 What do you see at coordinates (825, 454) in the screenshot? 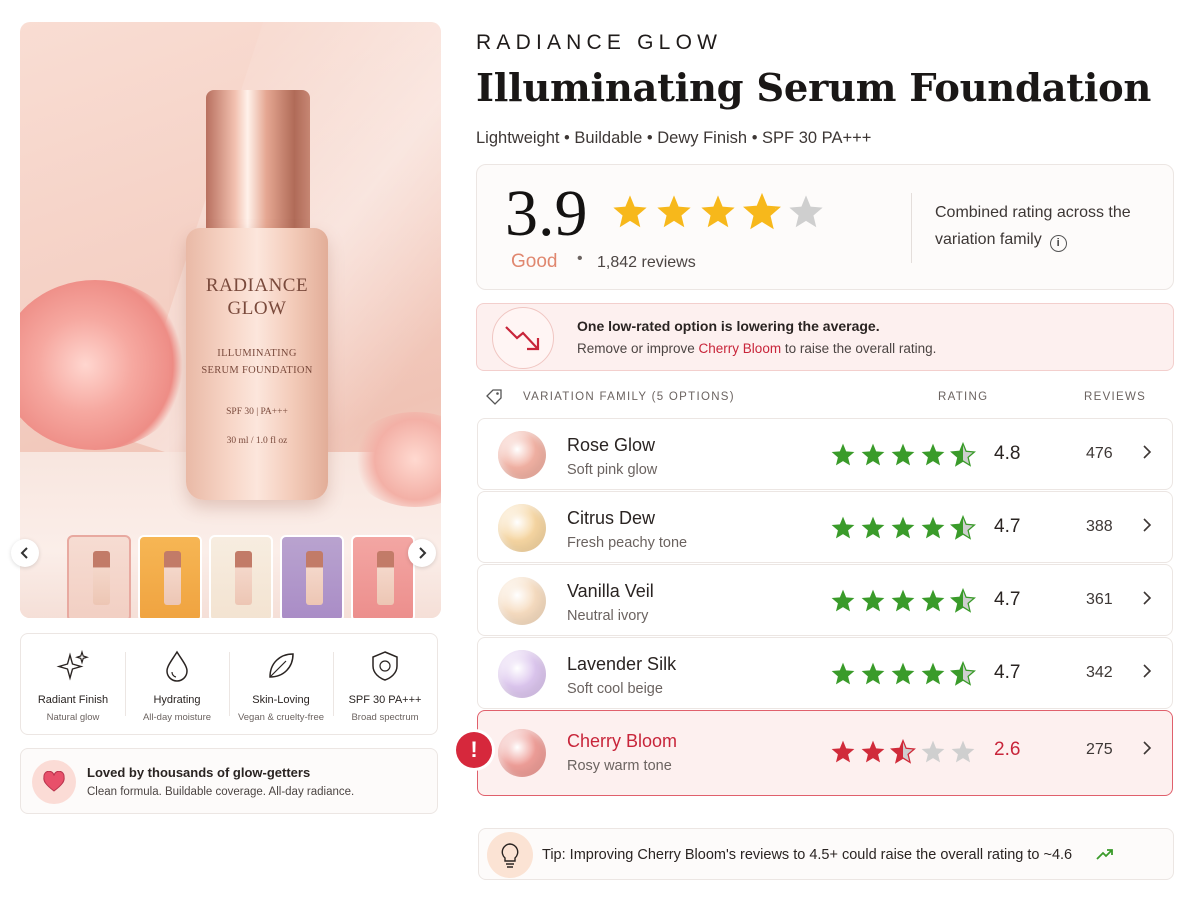
I see `variation-row-rose-glow: Rose Glow Soft pink glow 4.8 476` at bounding box center [825, 454].